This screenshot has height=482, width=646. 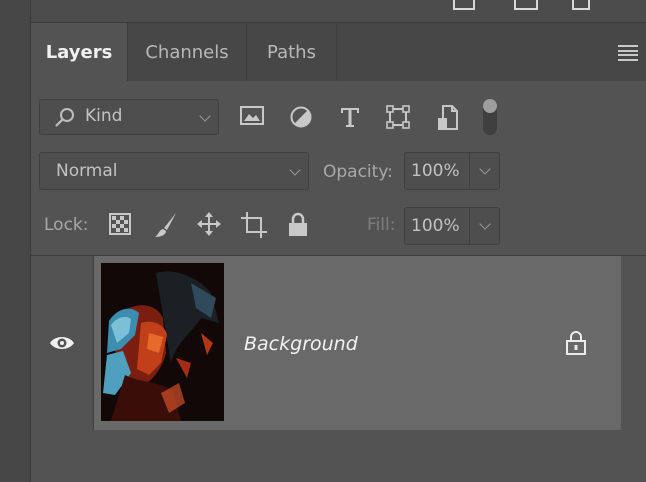 I want to click on filter-row: Kind, so click(x=338, y=111).